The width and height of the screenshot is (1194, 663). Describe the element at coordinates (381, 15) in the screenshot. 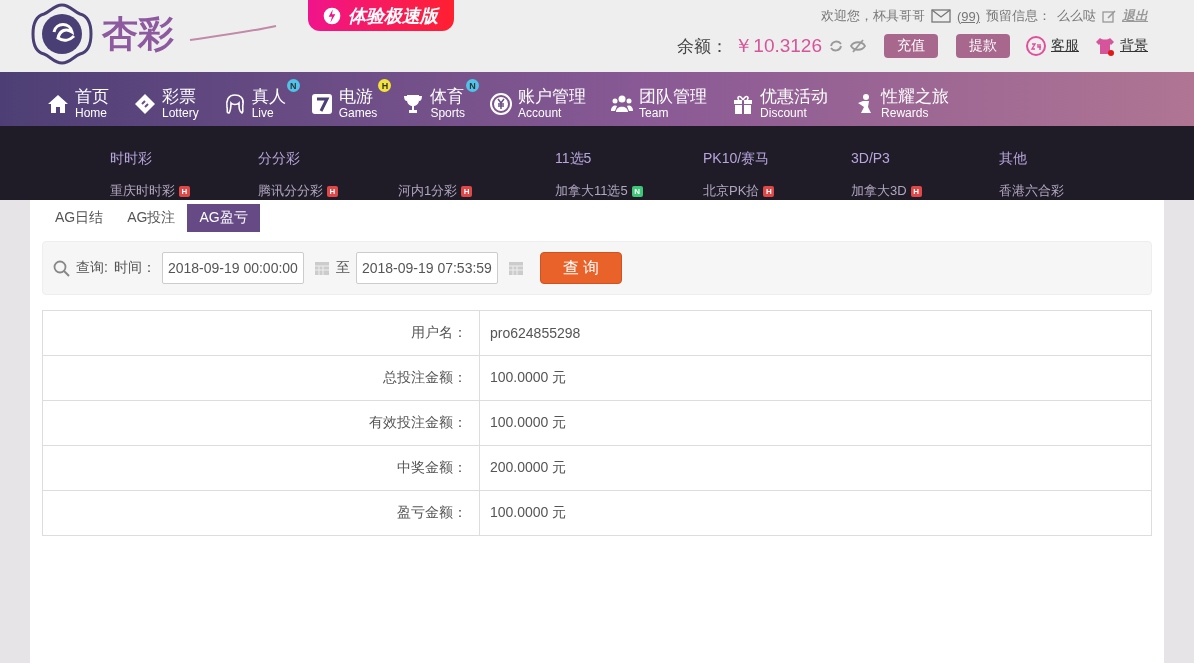

I see `promo-button: 体验极速版` at that location.